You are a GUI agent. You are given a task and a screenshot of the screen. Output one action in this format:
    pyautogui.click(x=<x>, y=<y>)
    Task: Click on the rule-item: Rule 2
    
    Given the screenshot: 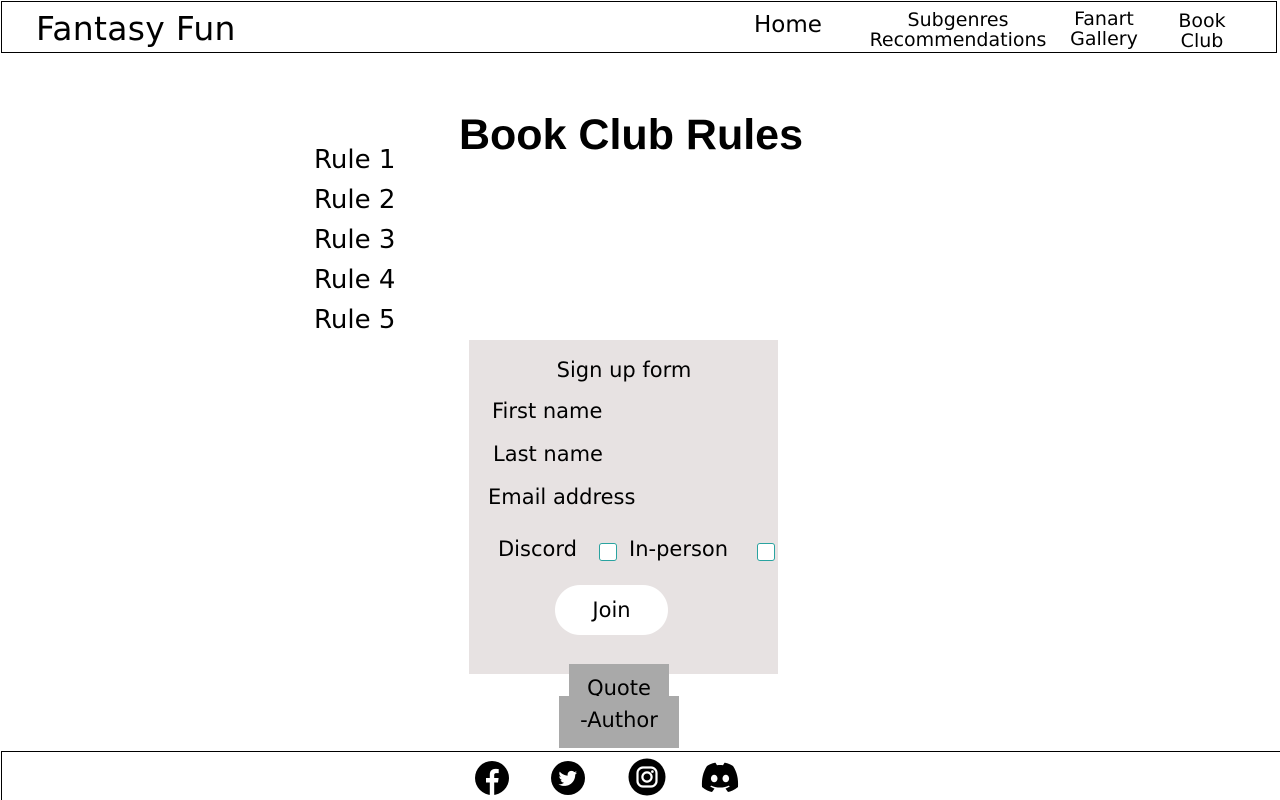 What is the action you would take?
    pyautogui.click(x=355, y=200)
    